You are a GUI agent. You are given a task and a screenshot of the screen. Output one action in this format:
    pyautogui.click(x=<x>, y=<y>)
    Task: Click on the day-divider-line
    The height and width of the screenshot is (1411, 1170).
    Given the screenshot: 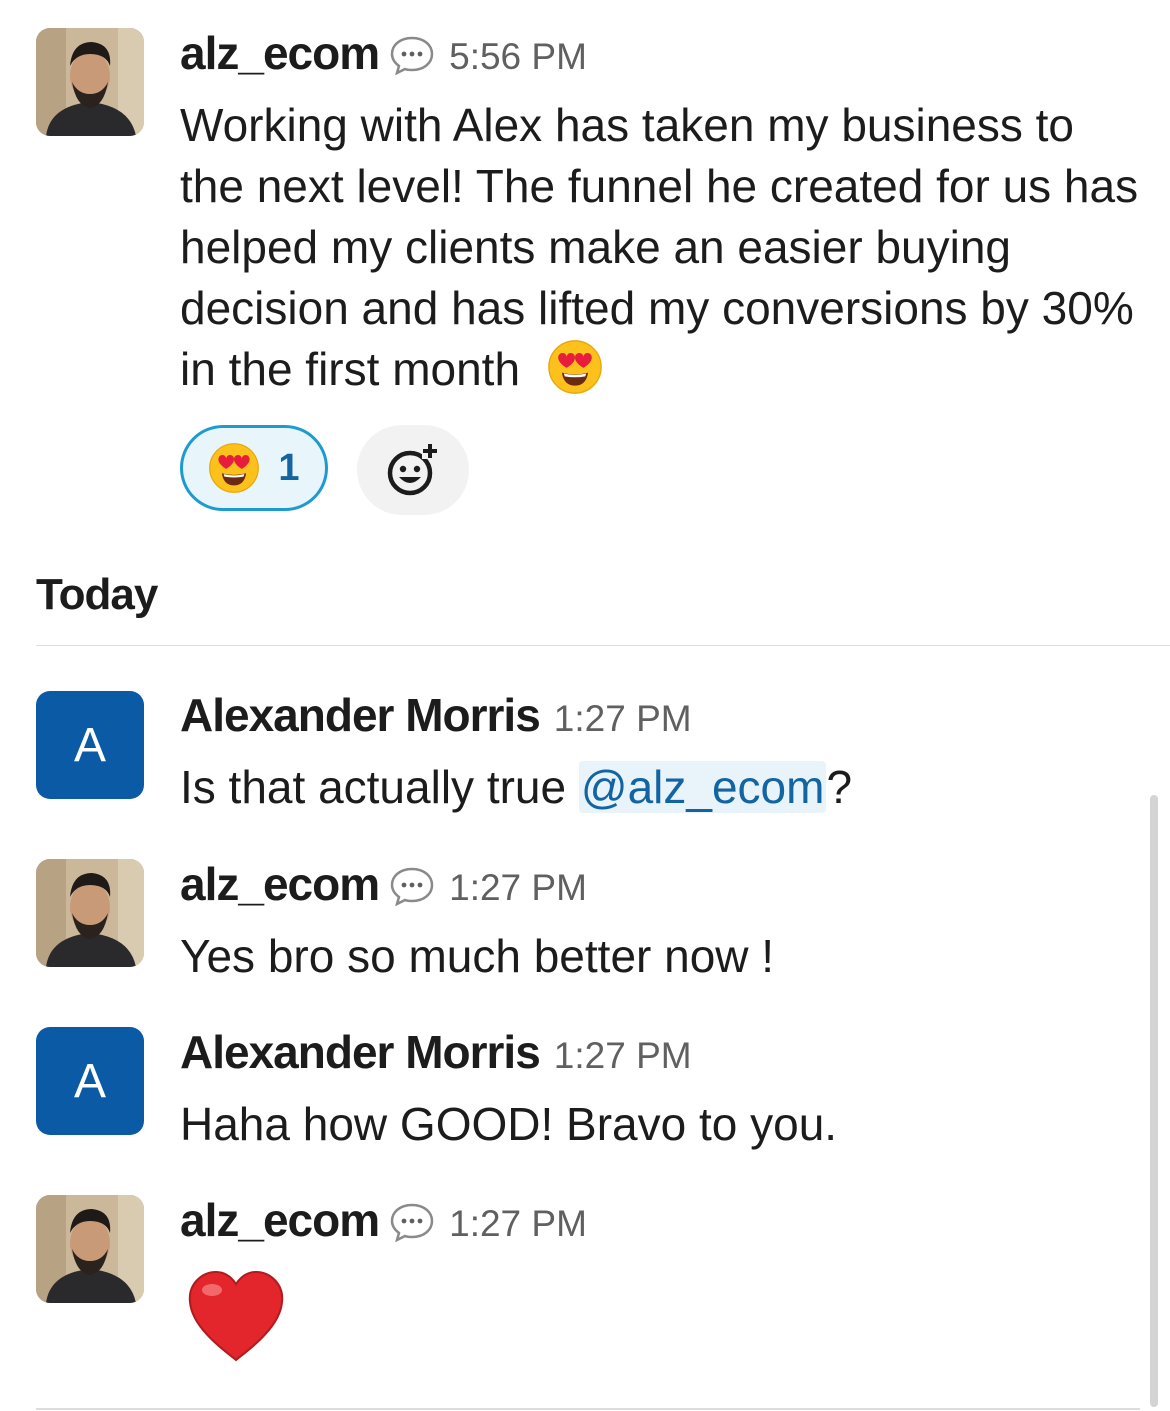 What is the action you would take?
    pyautogui.click(x=603, y=645)
    